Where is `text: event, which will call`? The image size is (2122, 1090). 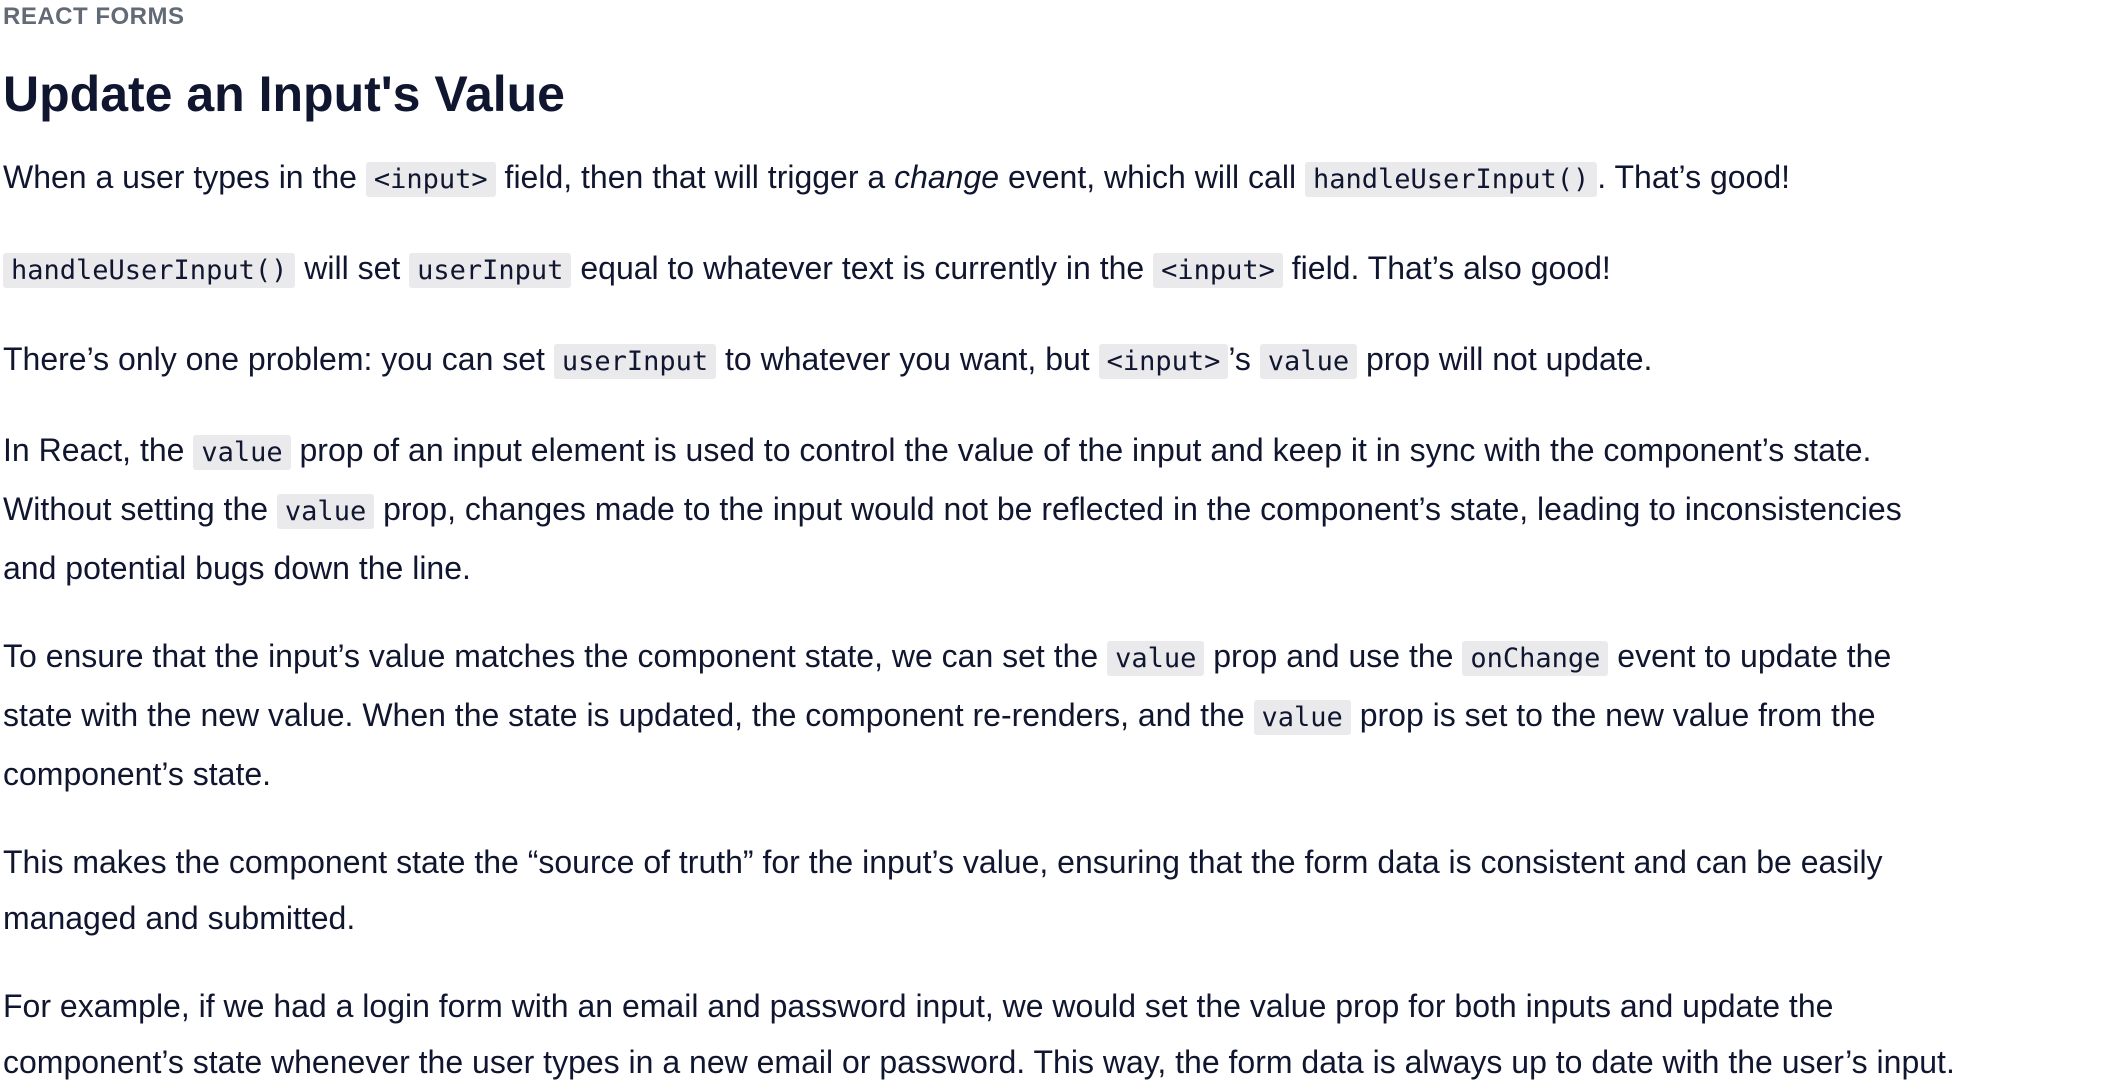 text: event, which will call is located at coordinates (1152, 177).